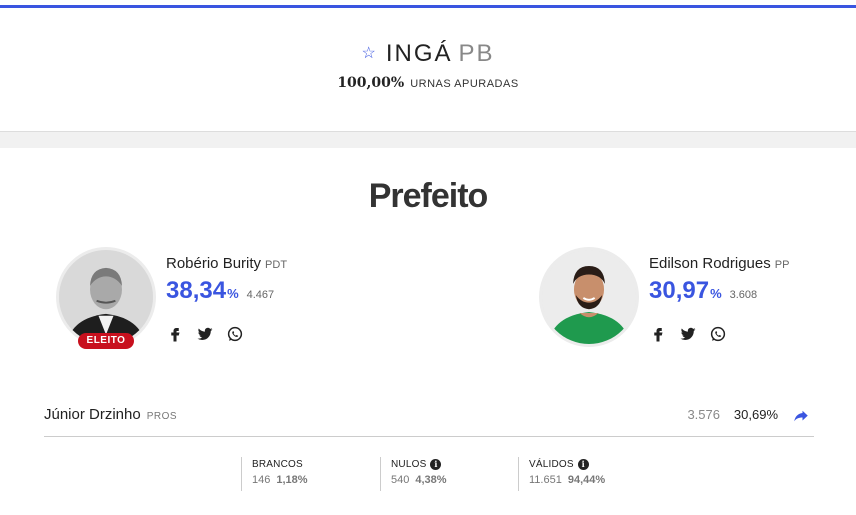 This screenshot has width=856, height=515. I want to click on section-title: Prefeito, so click(428, 196).